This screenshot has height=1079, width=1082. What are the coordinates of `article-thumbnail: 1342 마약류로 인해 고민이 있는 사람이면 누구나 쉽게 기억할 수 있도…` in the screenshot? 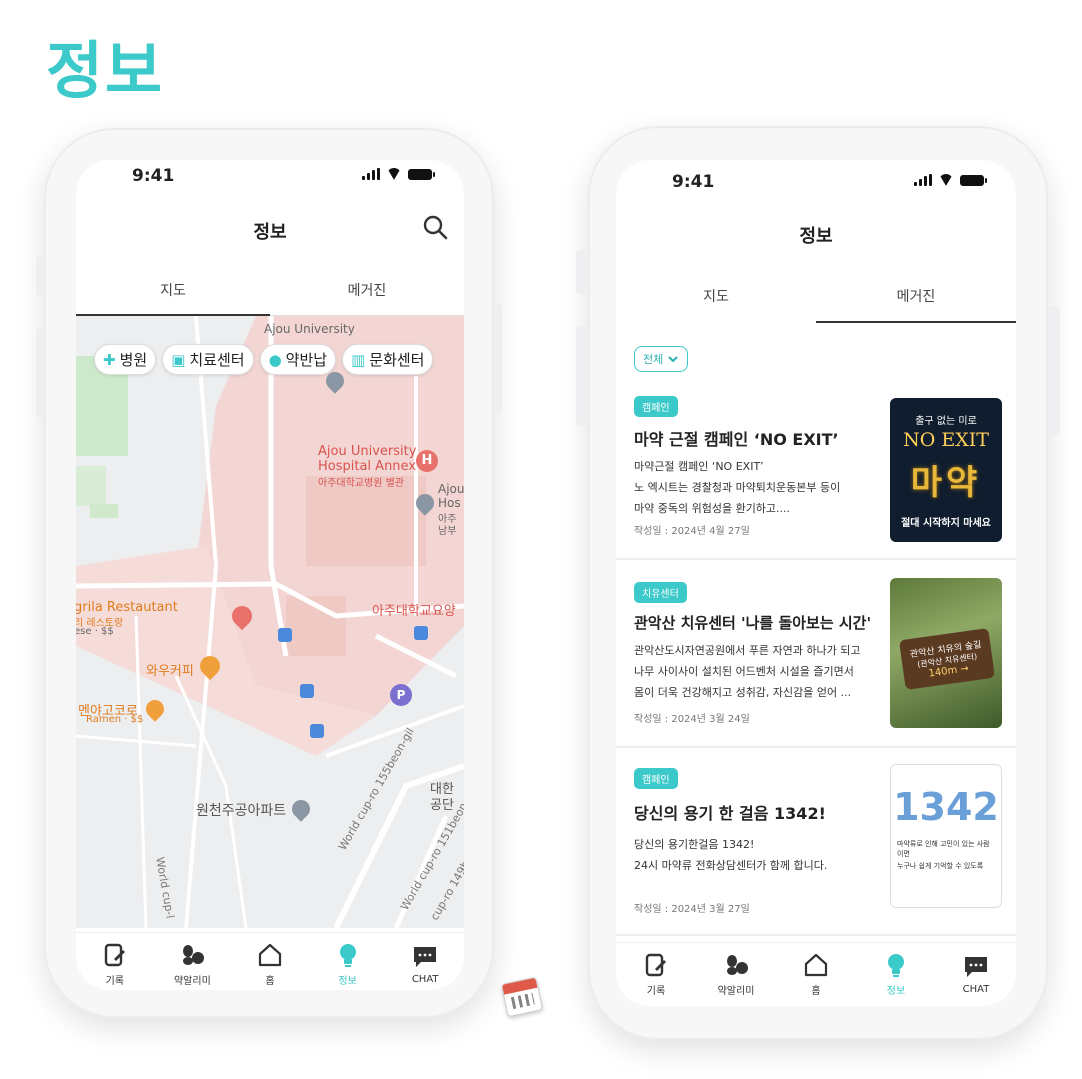 It's located at (946, 836).